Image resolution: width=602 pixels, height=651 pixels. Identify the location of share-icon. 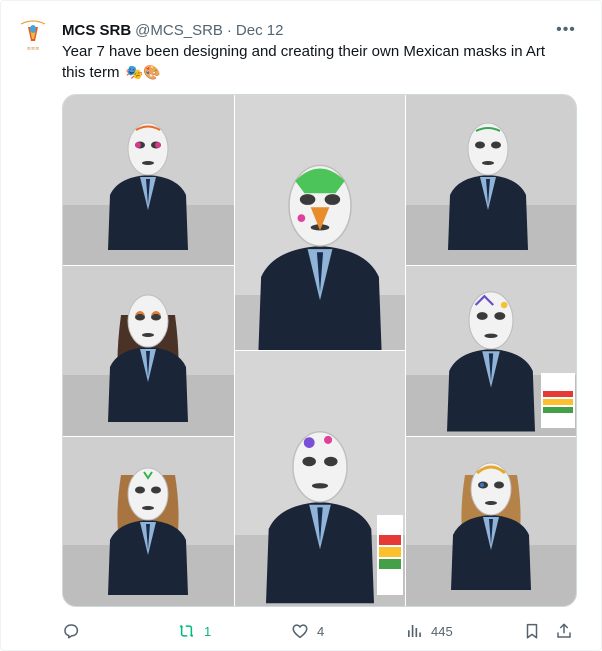
(564, 630).